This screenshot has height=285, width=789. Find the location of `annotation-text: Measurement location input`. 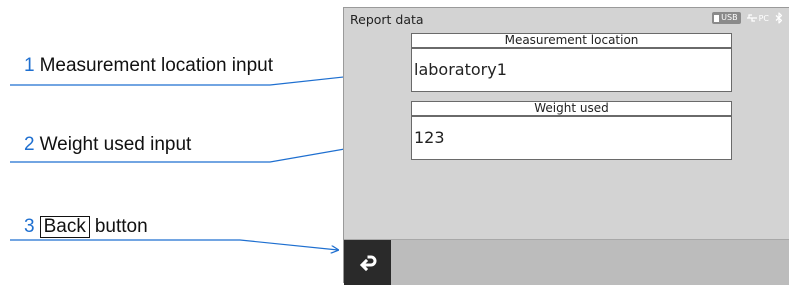

annotation-text: Measurement location input is located at coordinates (156, 65).